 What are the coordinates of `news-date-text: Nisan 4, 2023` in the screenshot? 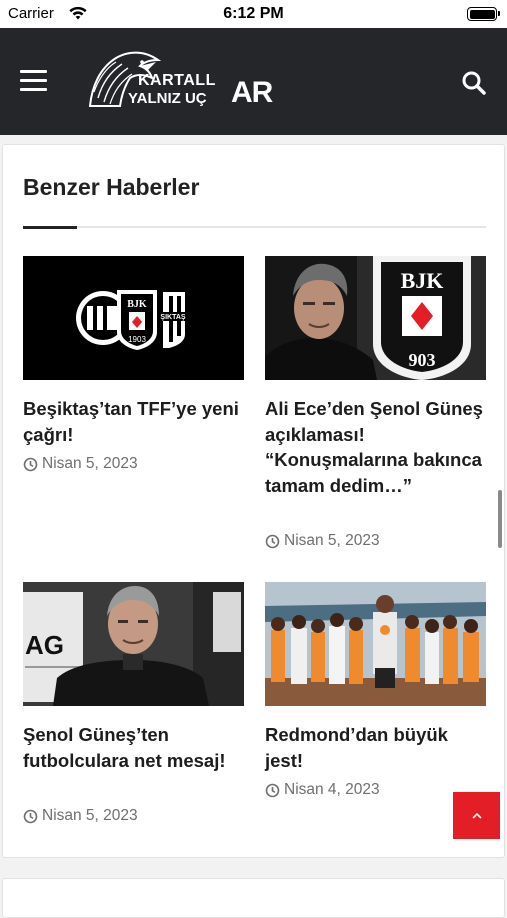 It's located at (332, 789).